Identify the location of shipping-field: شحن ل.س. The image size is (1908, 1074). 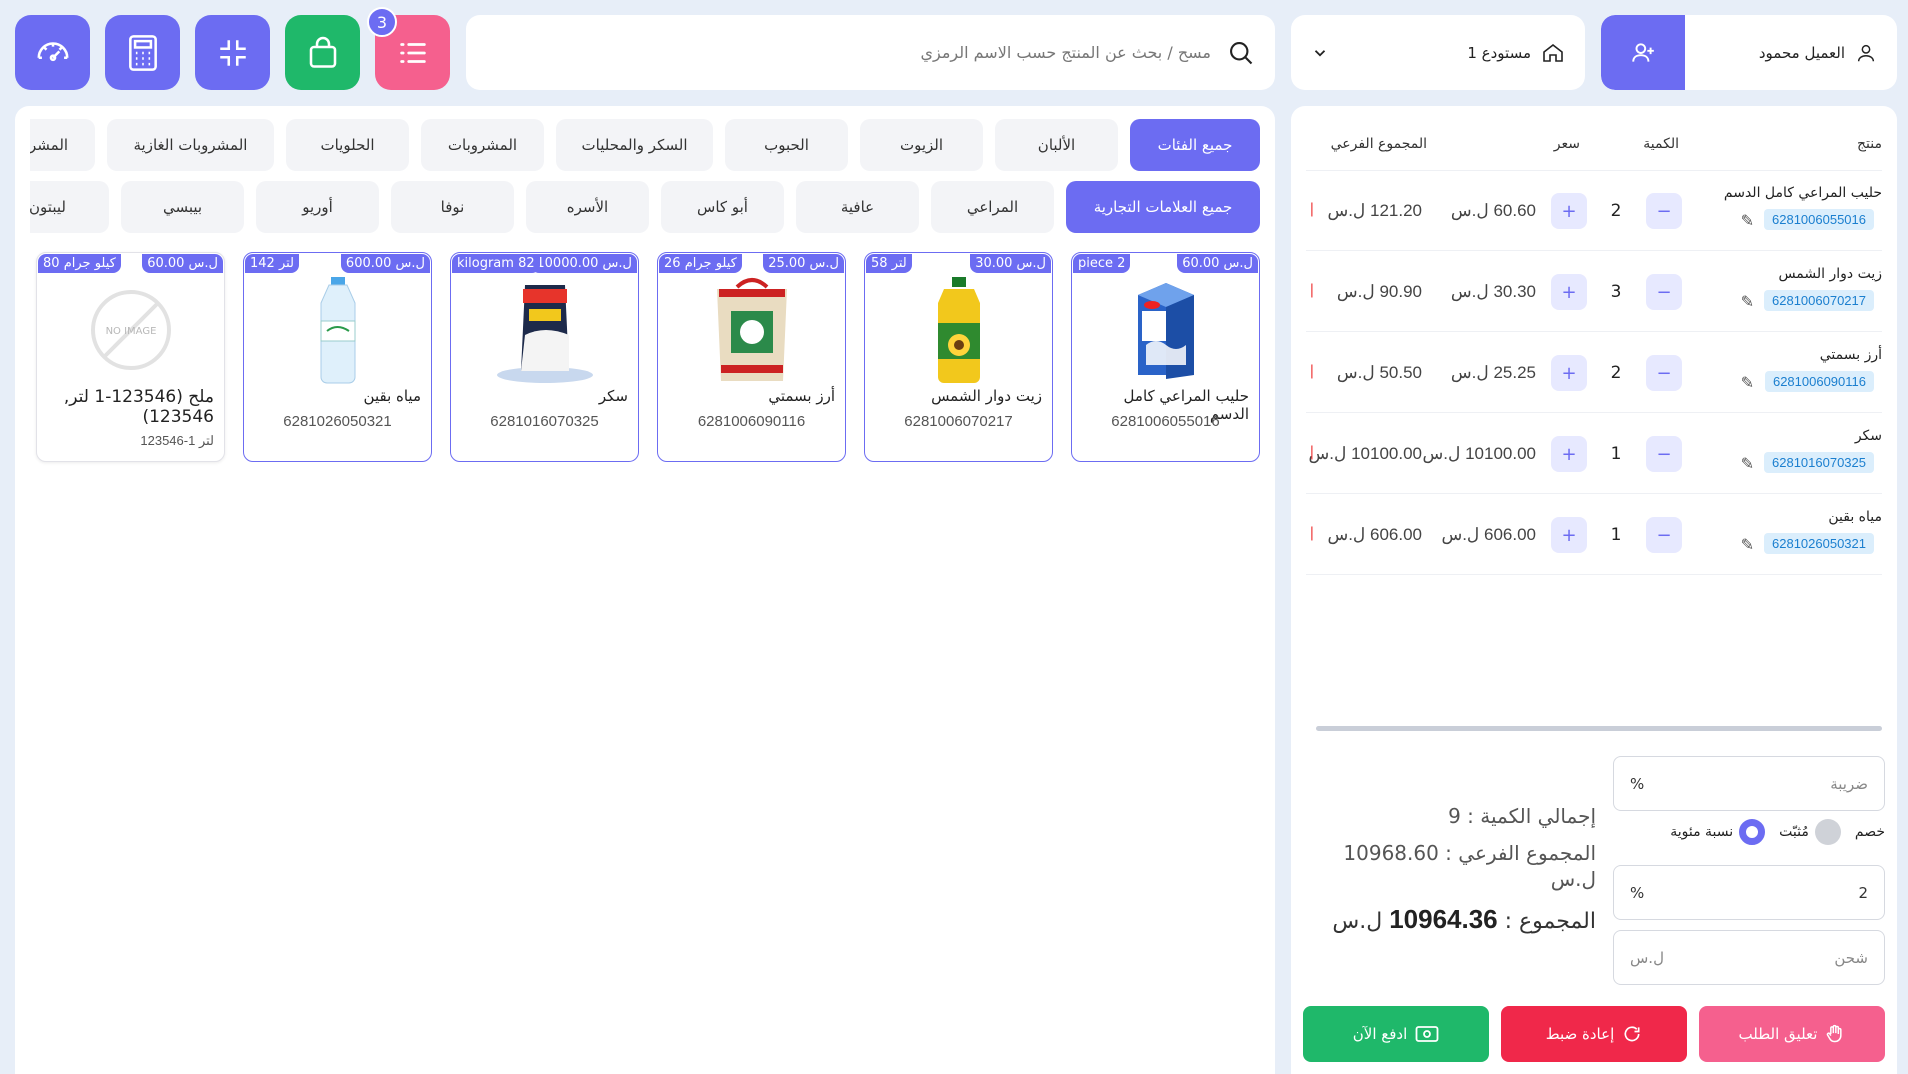
(1749, 957).